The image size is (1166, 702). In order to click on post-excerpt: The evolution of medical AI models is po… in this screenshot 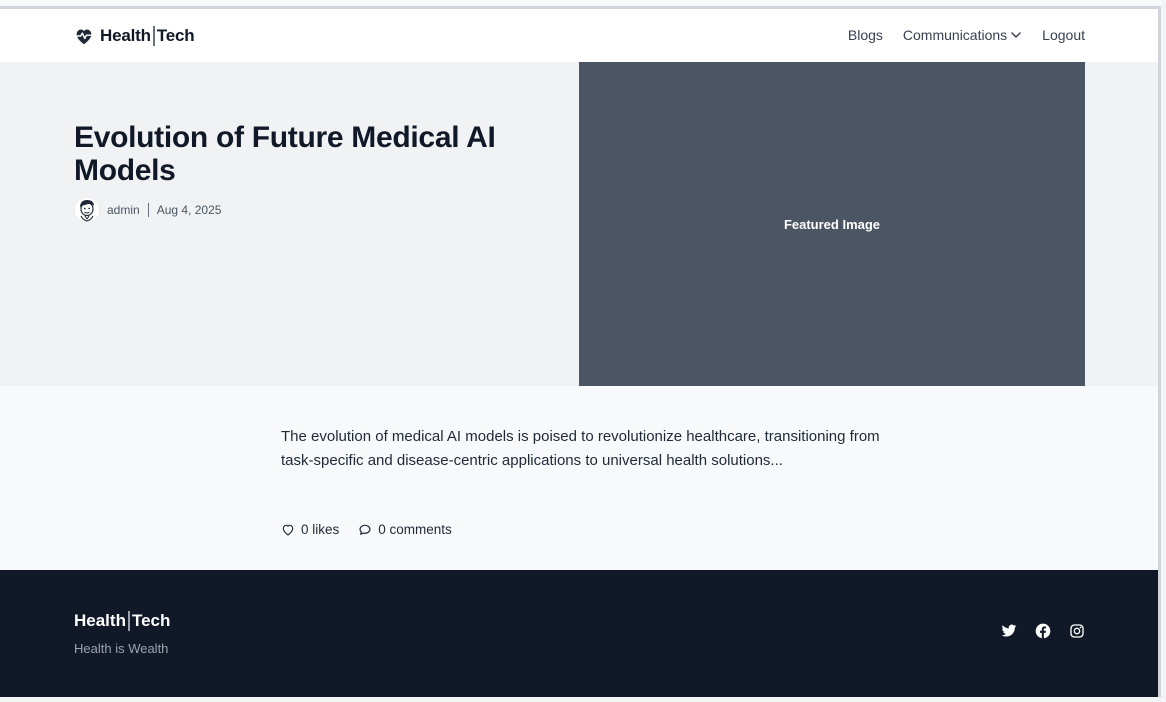, I will do `click(580, 448)`.